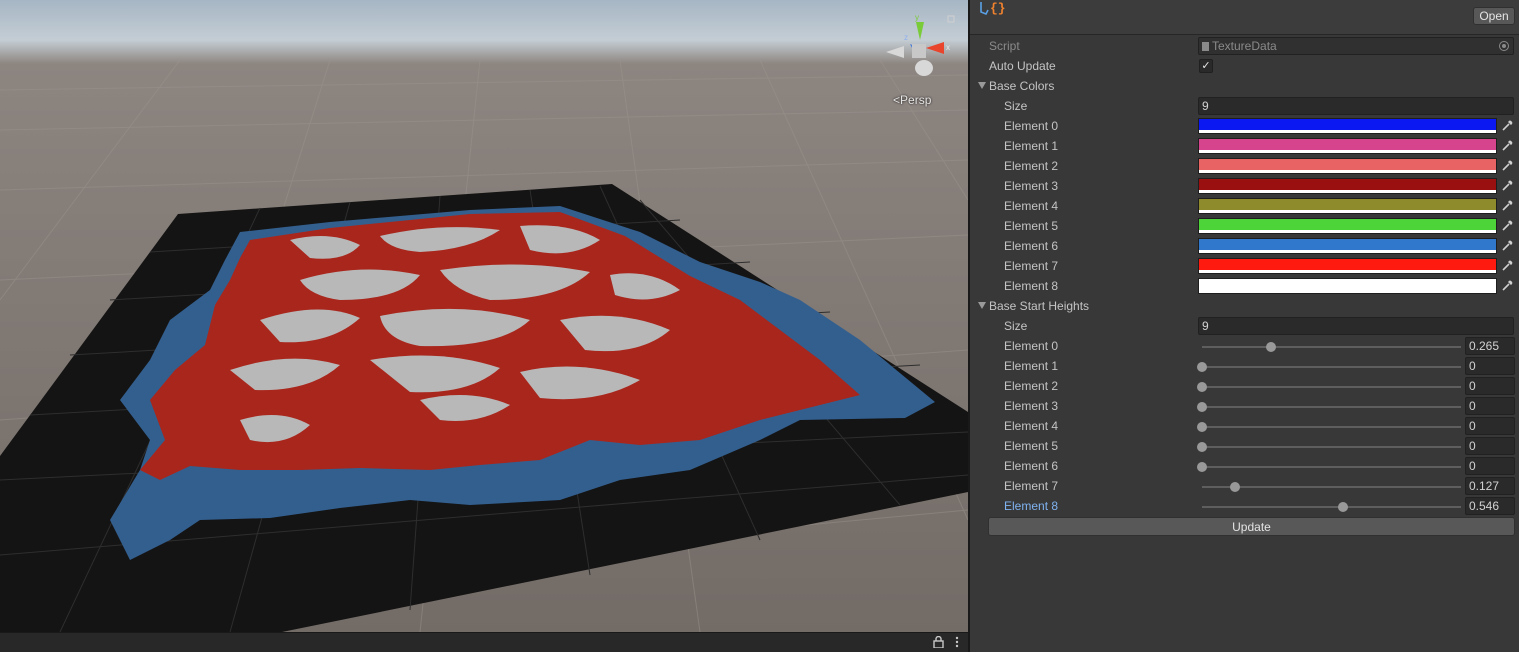 This screenshot has height=652, width=1519. I want to click on kebab-menu-icon, so click(957, 642).